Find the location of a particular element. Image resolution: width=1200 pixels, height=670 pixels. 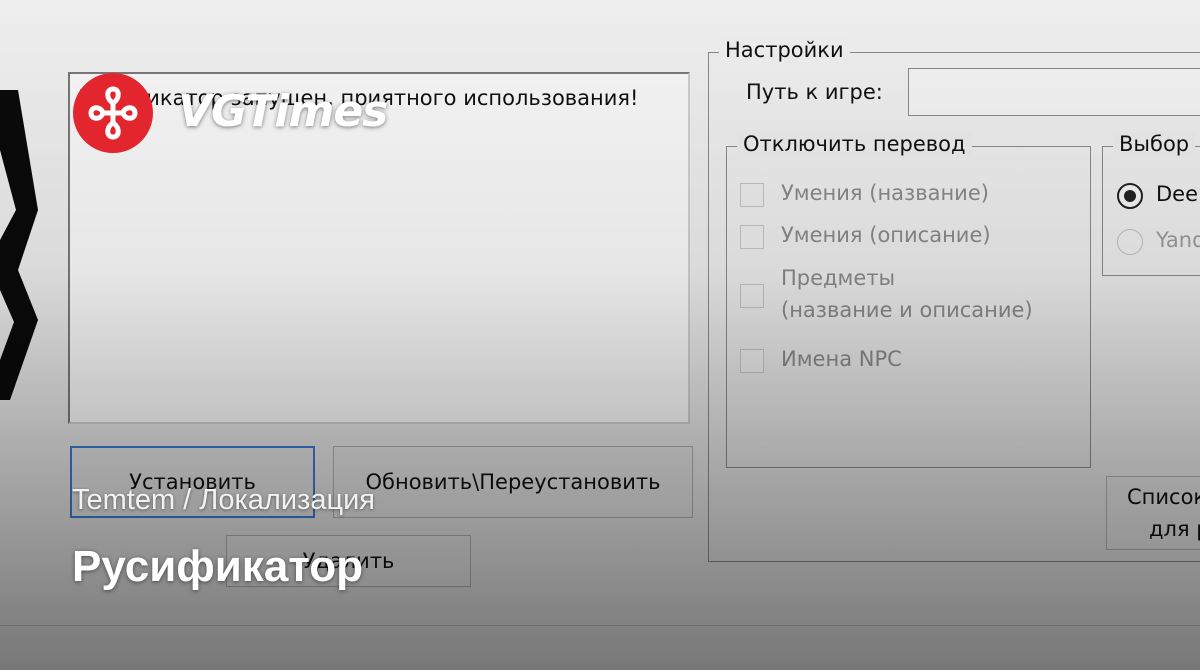

breadcrumb: Temtem / Локализация is located at coordinates (223, 500).